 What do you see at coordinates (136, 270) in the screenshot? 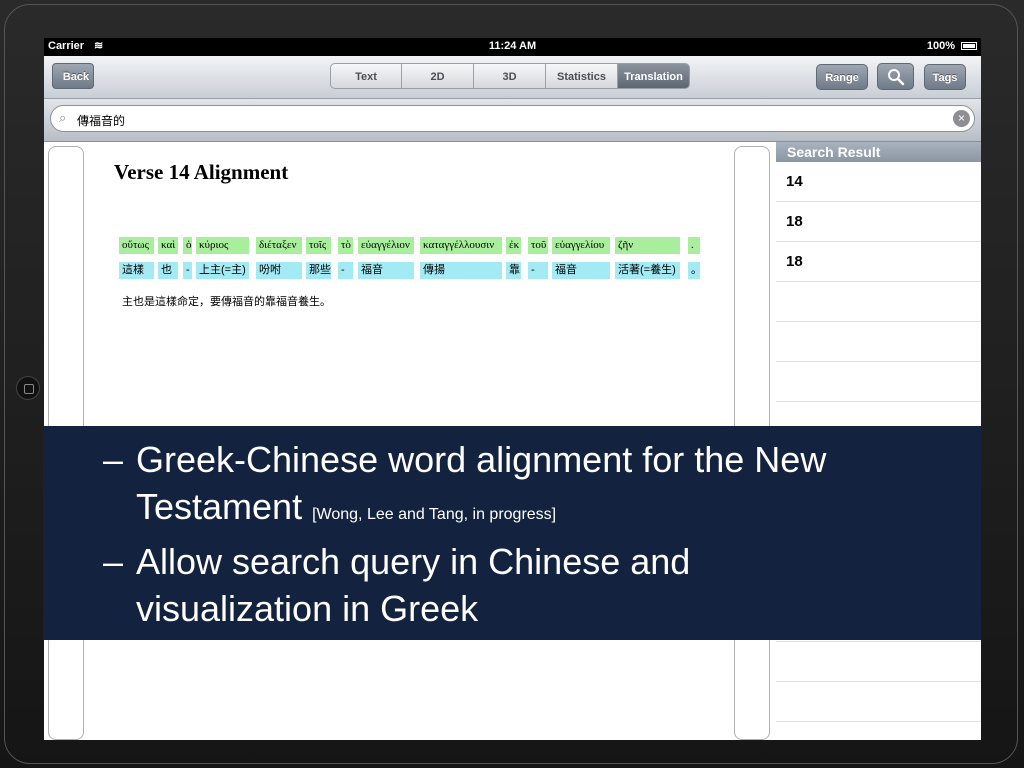
I see `chinese-cell: 這樣` at bounding box center [136, 270].